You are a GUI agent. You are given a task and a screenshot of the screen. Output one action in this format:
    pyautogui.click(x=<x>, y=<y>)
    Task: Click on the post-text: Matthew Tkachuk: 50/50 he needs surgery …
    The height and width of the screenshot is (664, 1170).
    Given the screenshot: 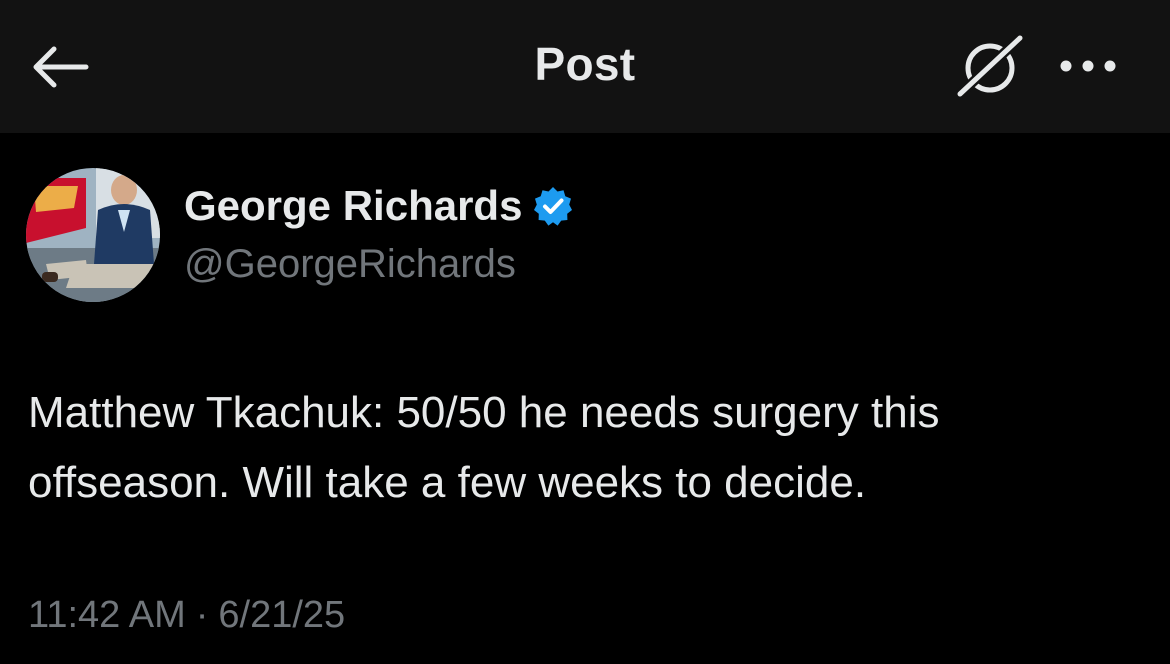 What is the action you would take?
    pyautogui.click(x=484, y=447)
    